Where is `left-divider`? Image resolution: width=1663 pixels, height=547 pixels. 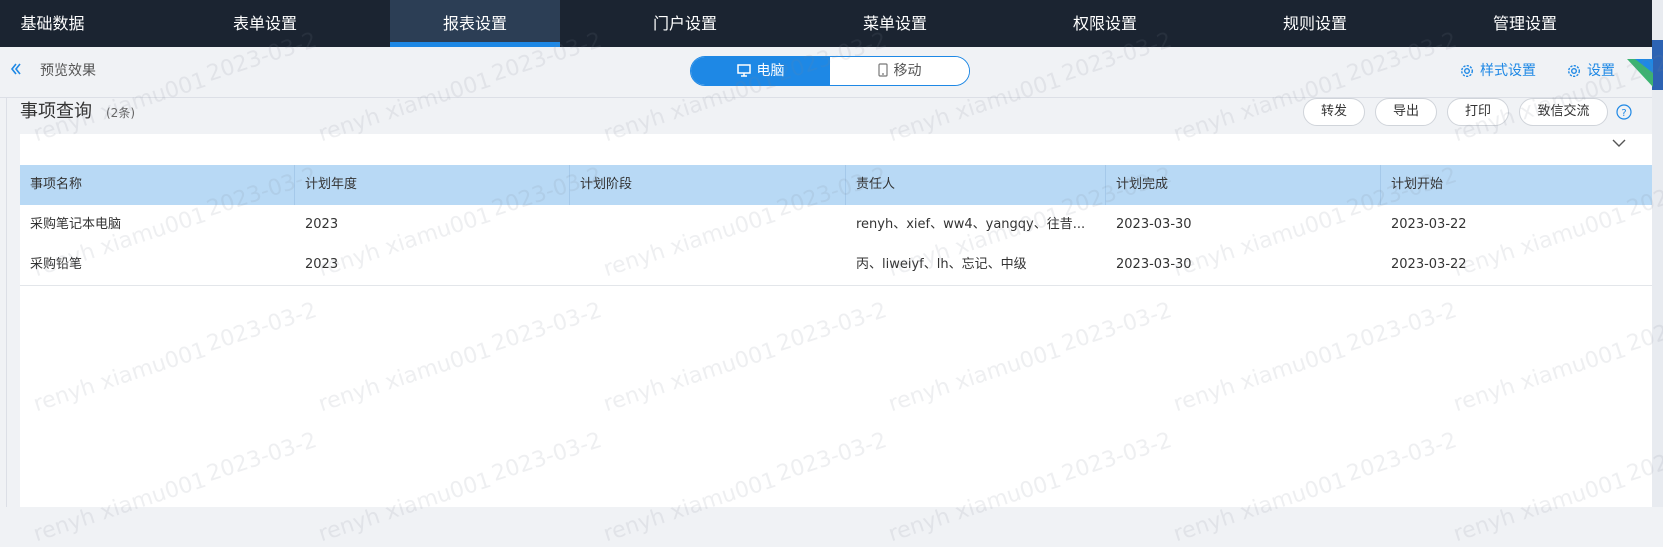 left-divider is located at coordinates (6, 302).